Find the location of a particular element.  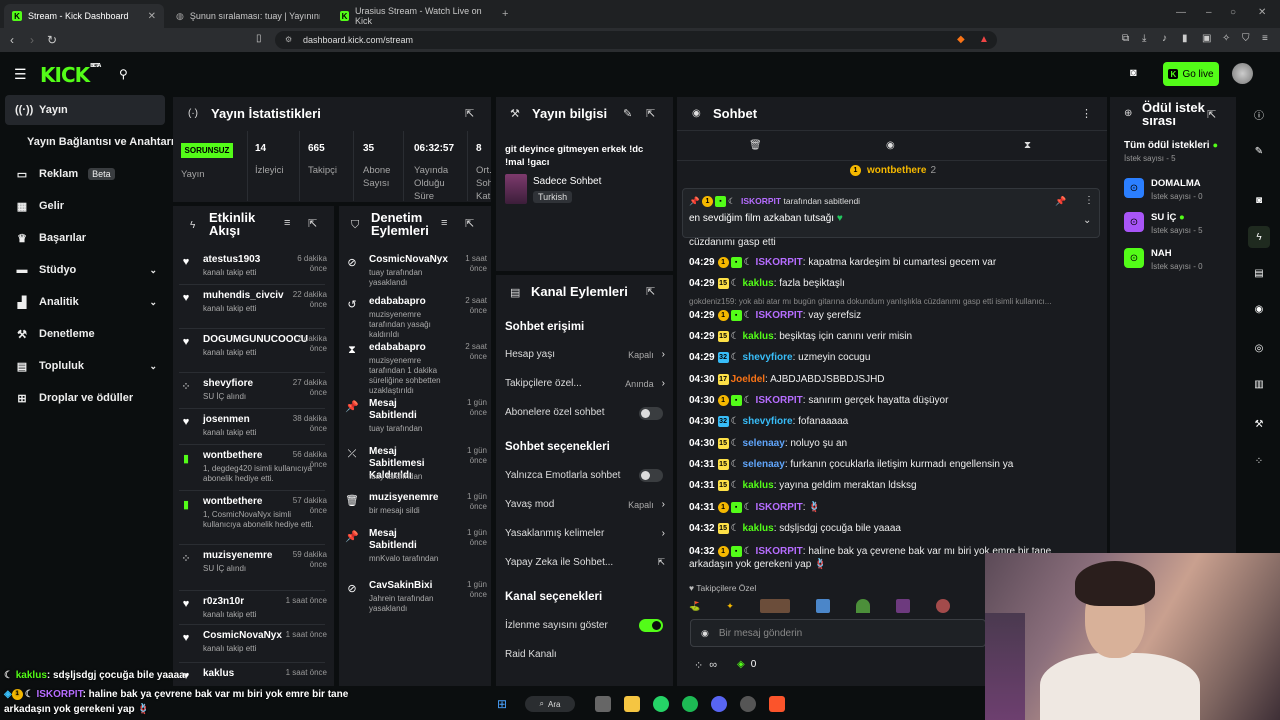

obs-icon is located at coordinates (748, 704).